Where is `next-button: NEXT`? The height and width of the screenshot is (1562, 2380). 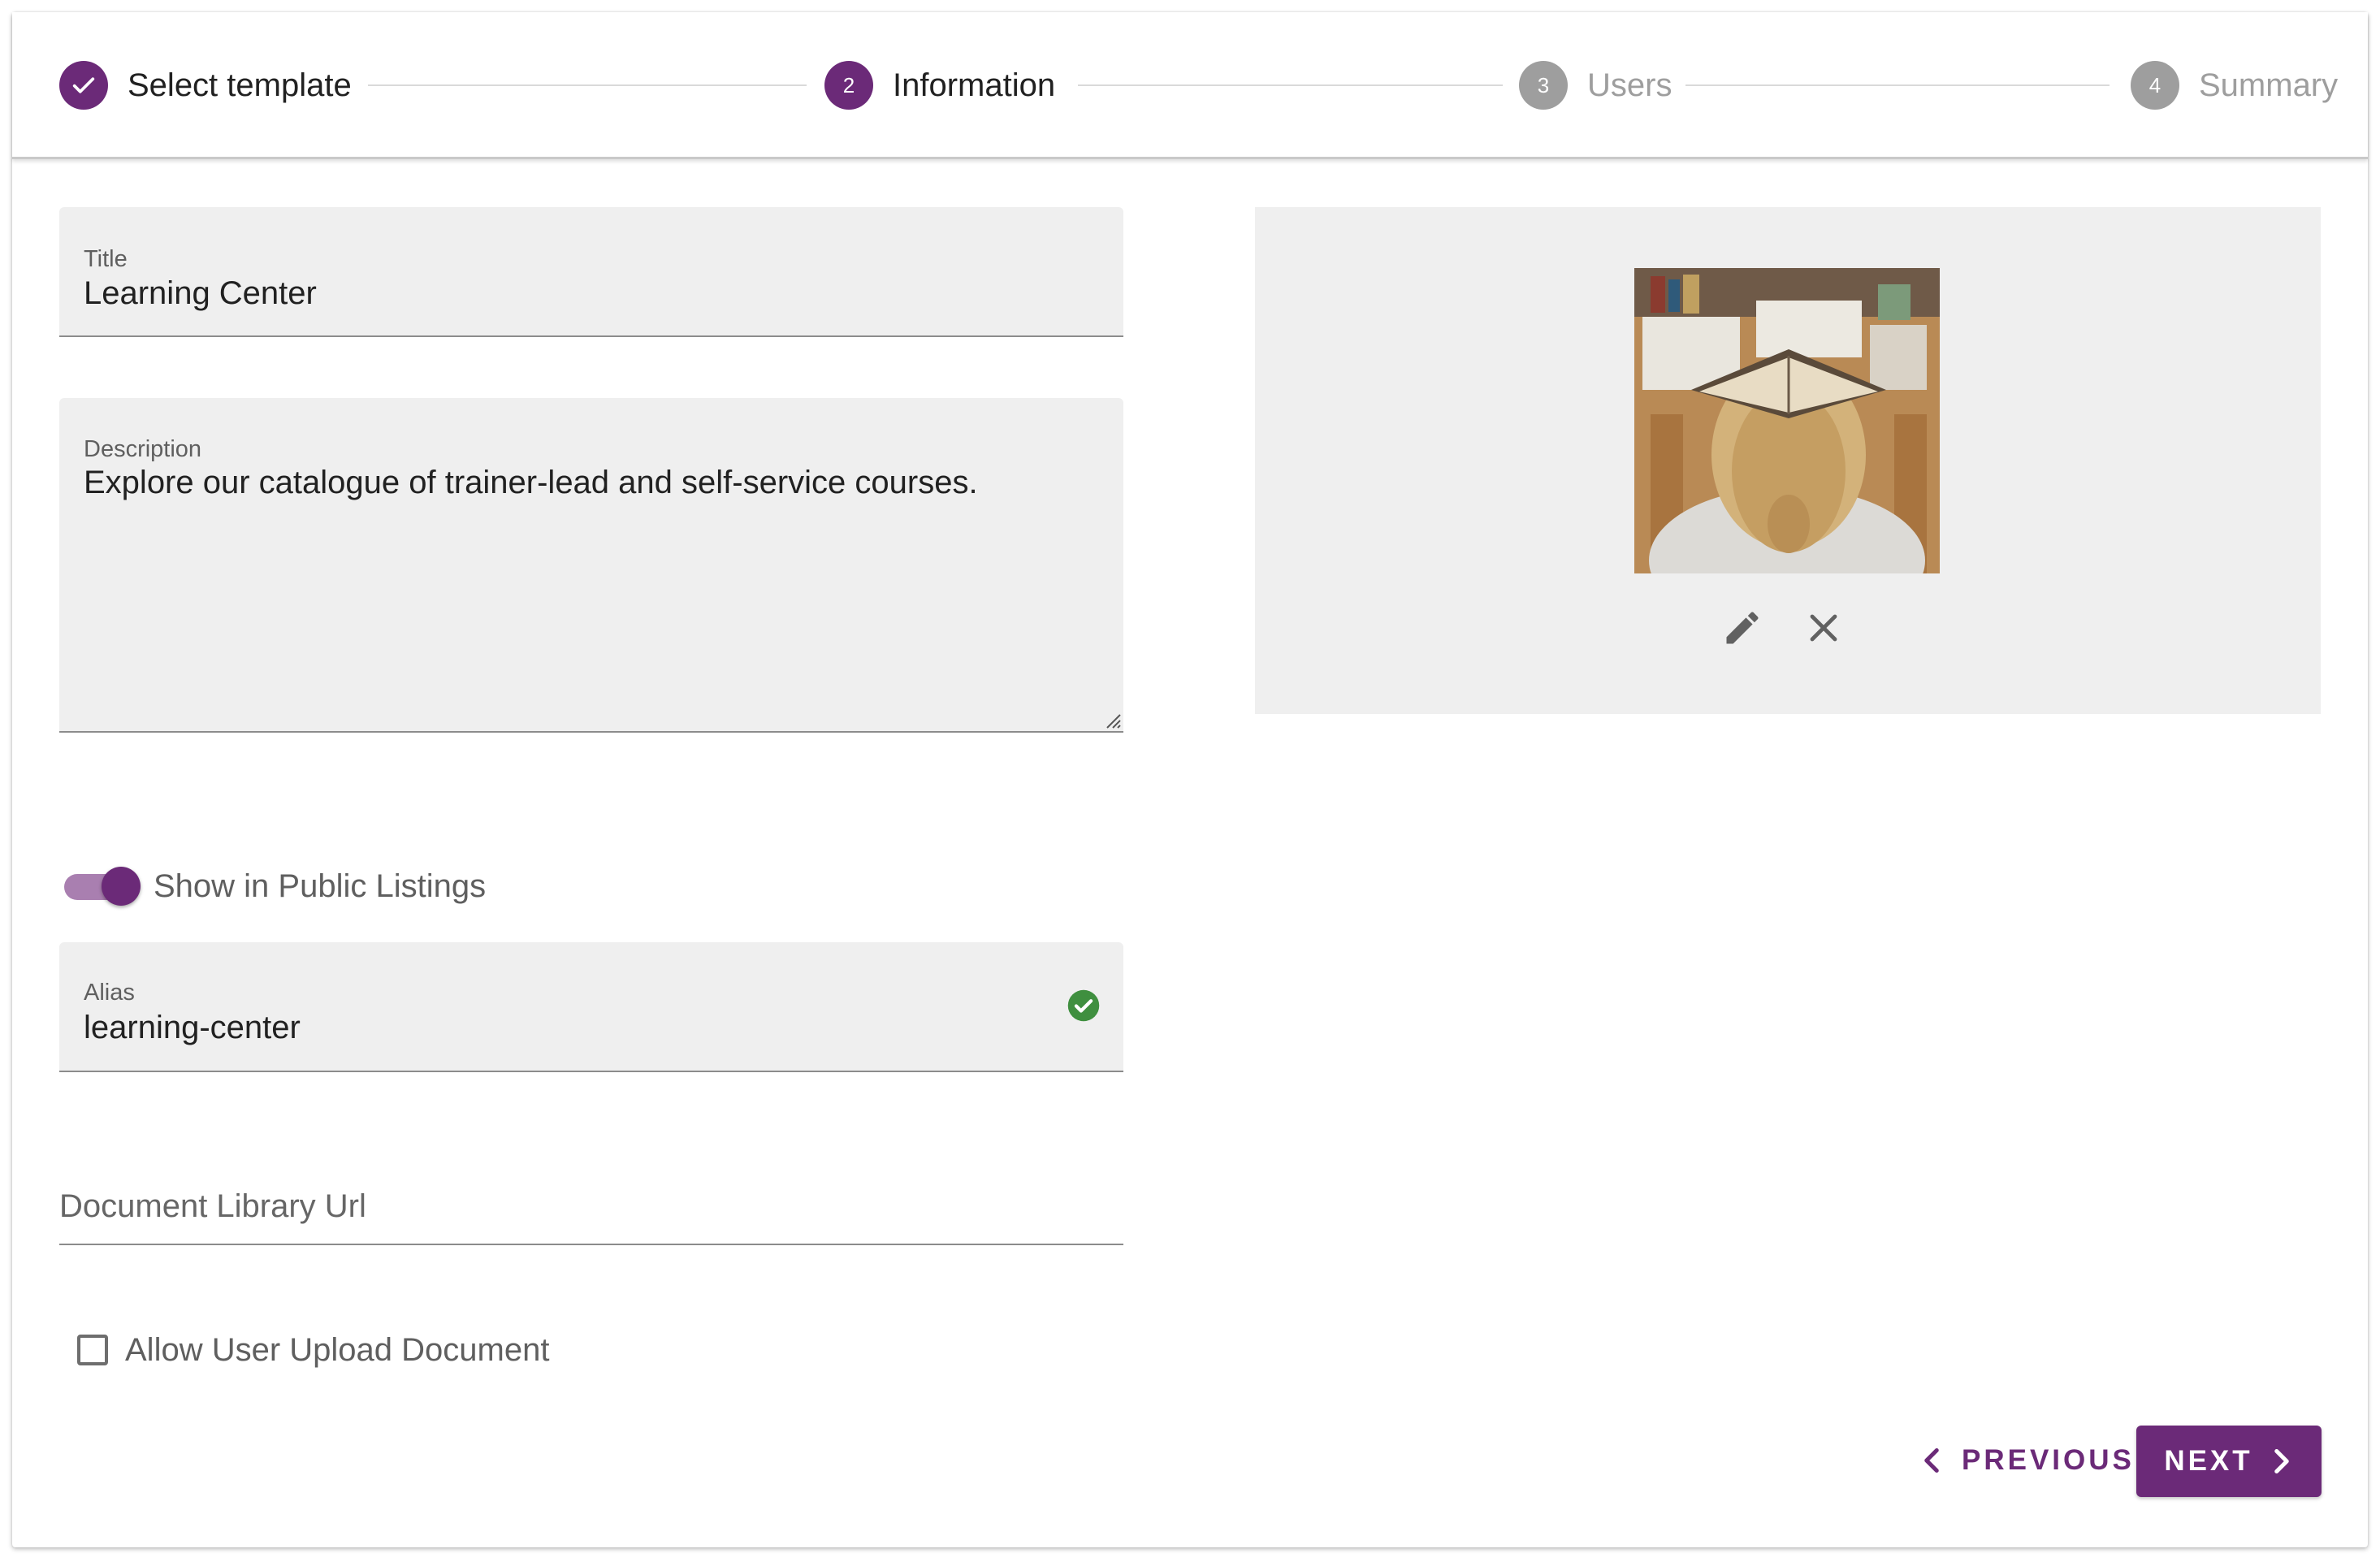 next-button: NEXT is located at coordinates (2229, 1461).